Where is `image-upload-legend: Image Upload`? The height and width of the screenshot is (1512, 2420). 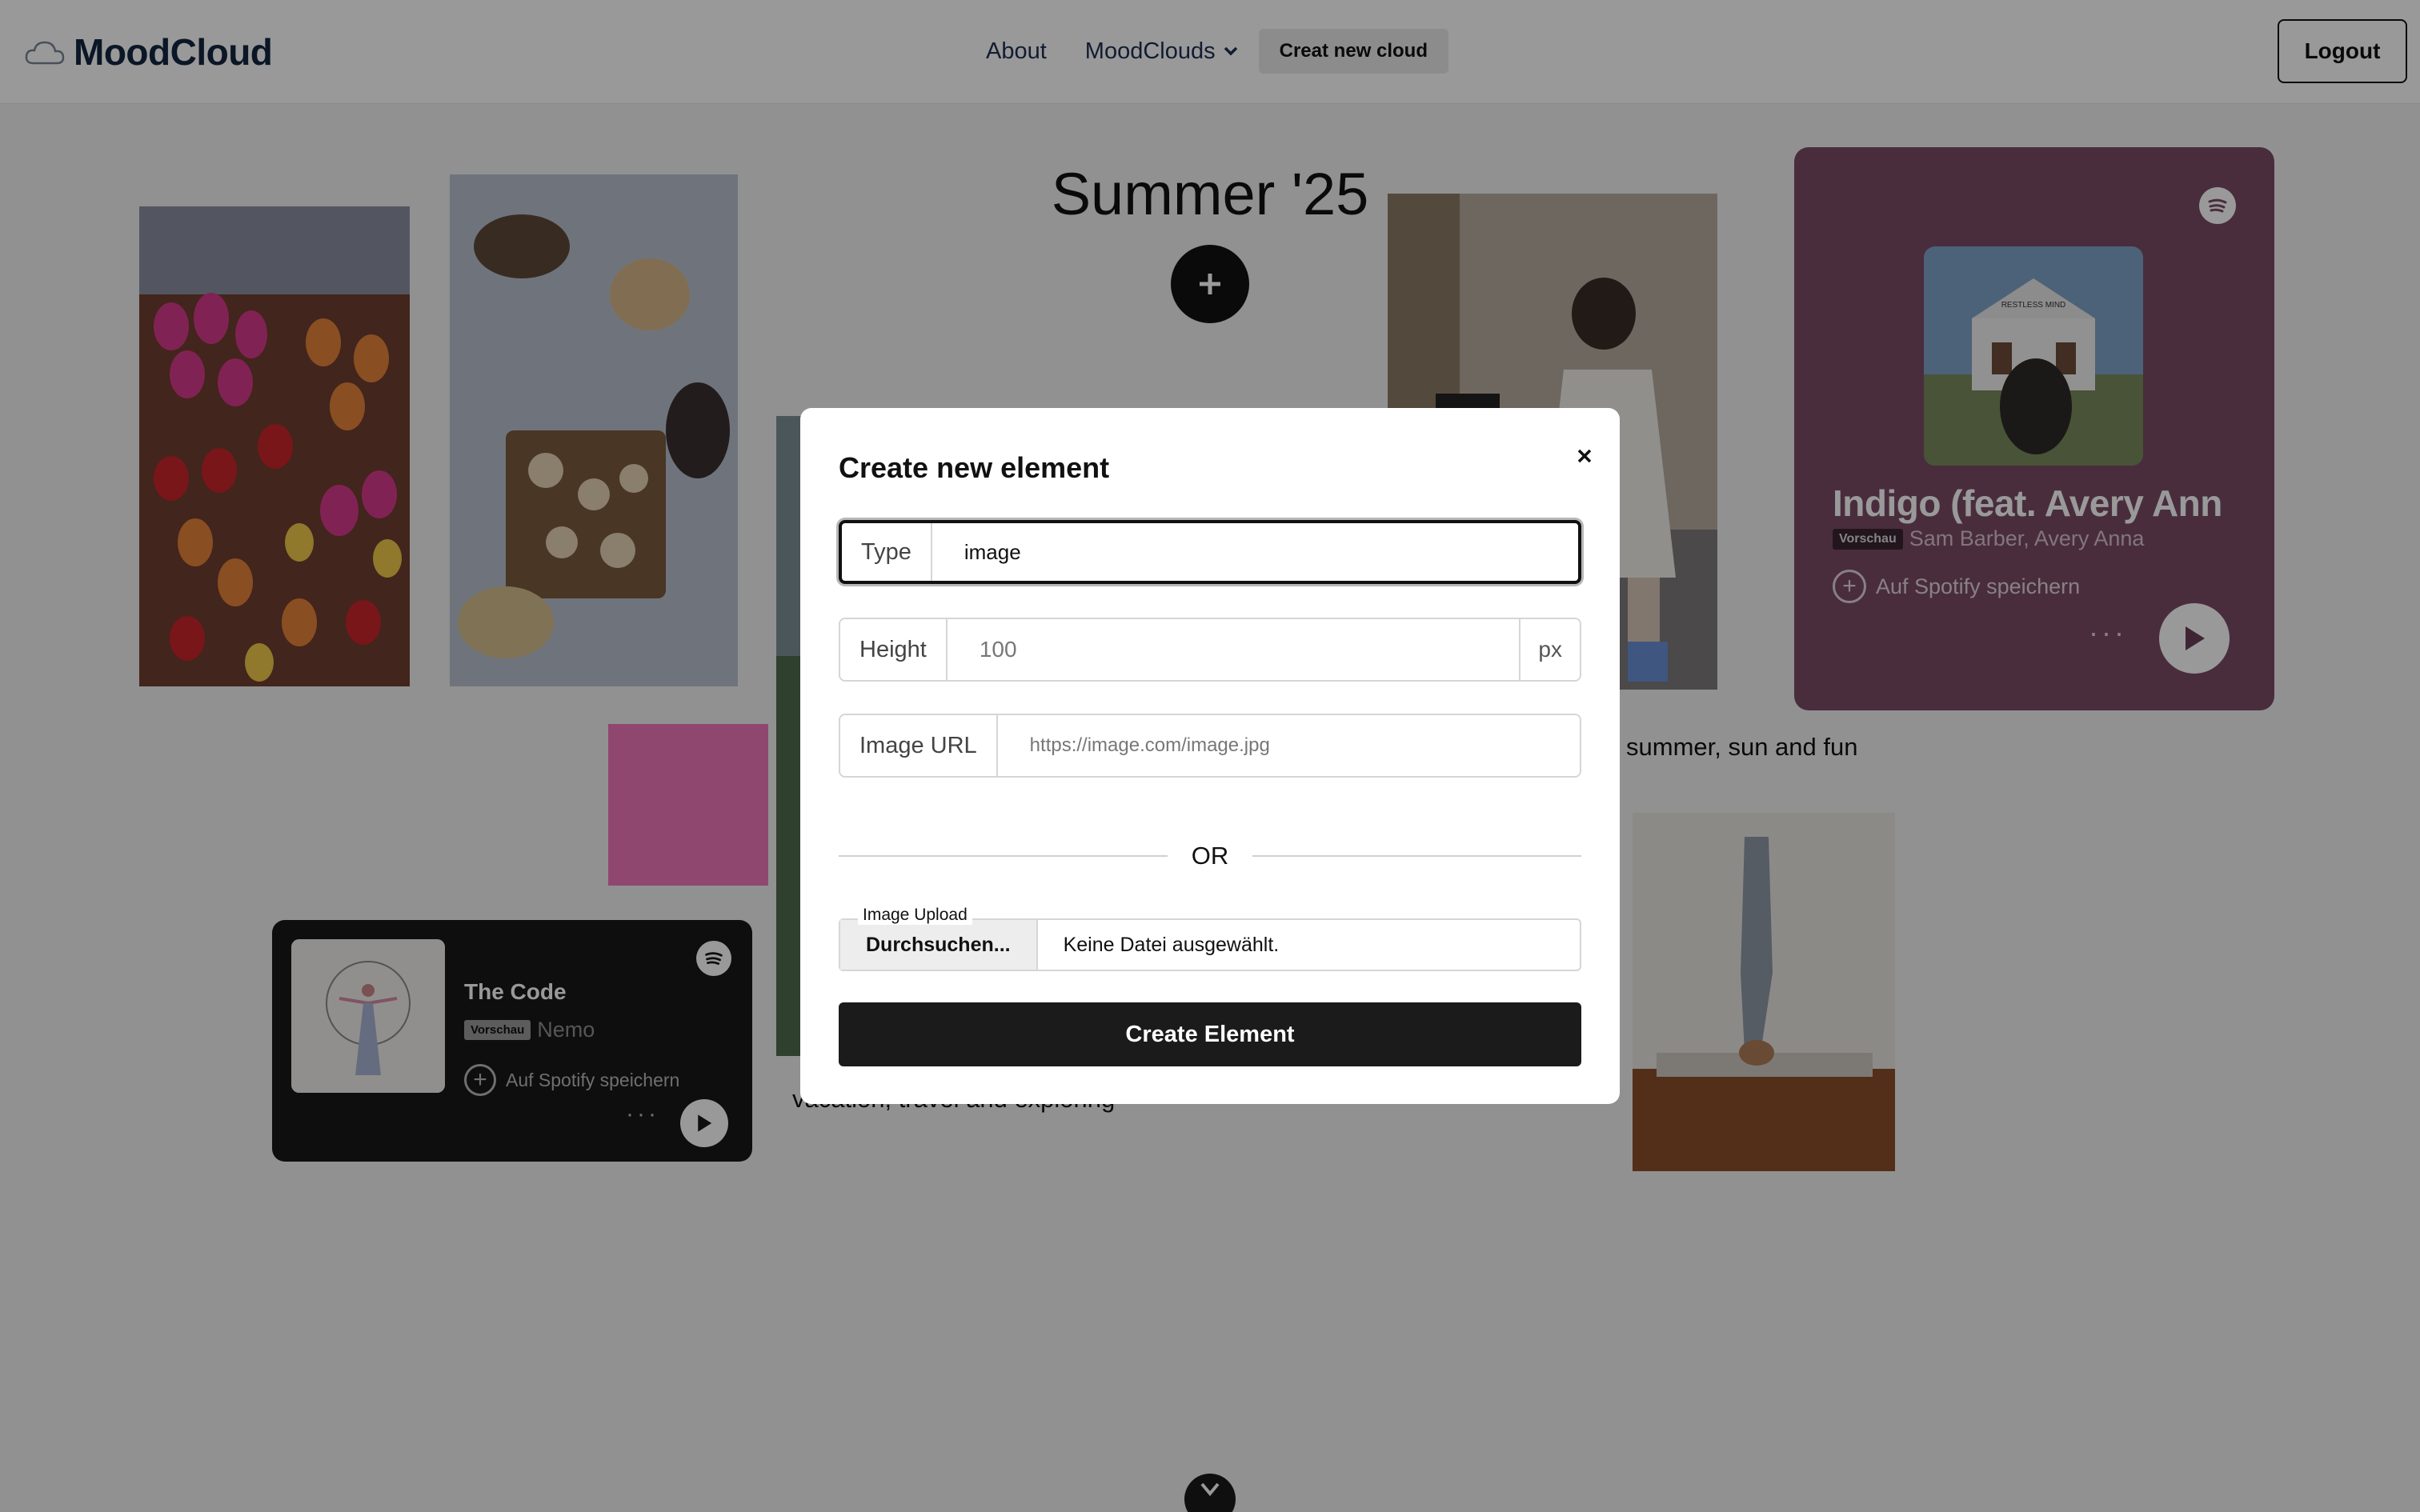 image-upload-legend: Image Upload is located at coordinates (915, 915).